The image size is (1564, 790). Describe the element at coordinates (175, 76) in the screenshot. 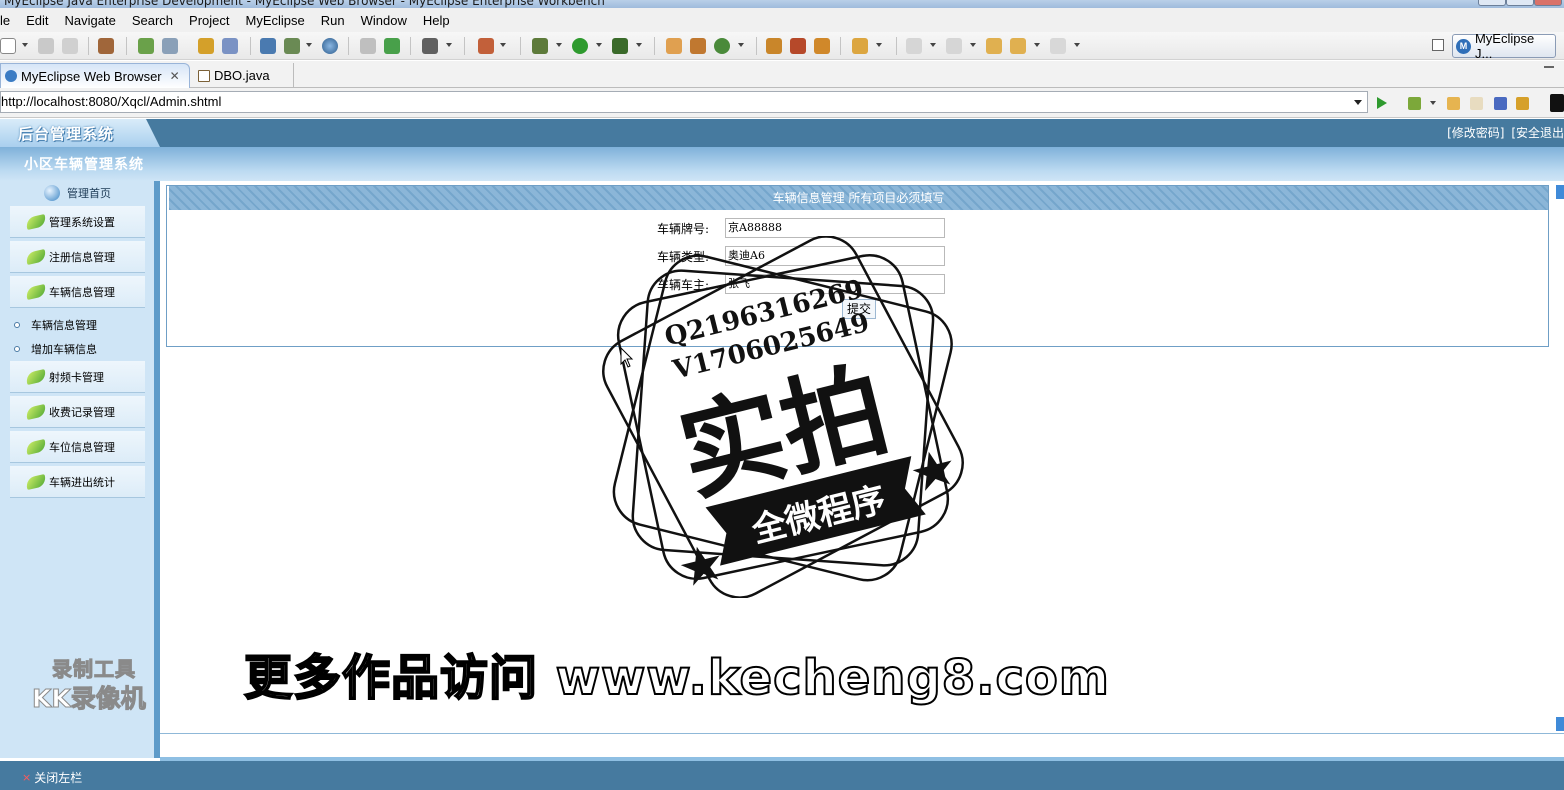

I see `close-icon: ✕` at that location.